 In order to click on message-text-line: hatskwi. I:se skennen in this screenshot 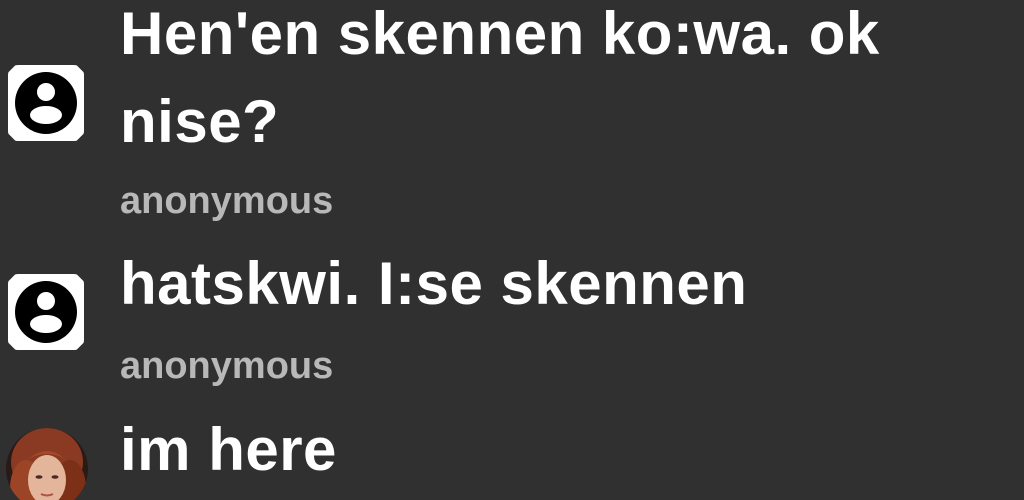, I will do `click(434, 283)`.